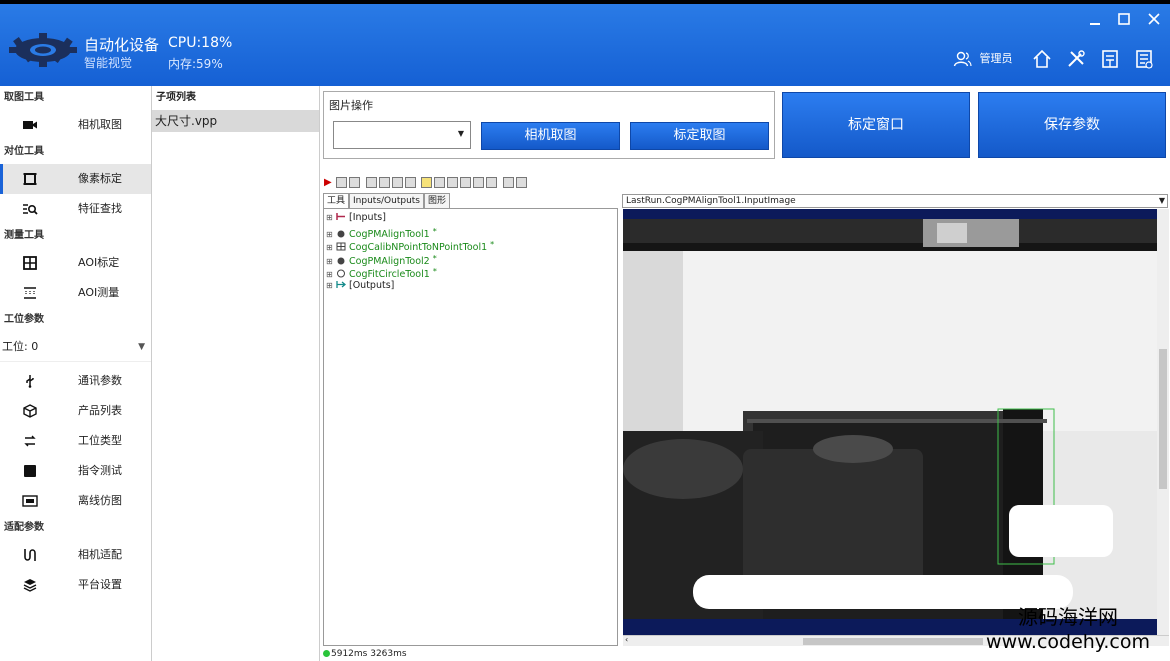  I want to click on tab-inputs-outputs: Inputs/Outputs, so click(386, 200).